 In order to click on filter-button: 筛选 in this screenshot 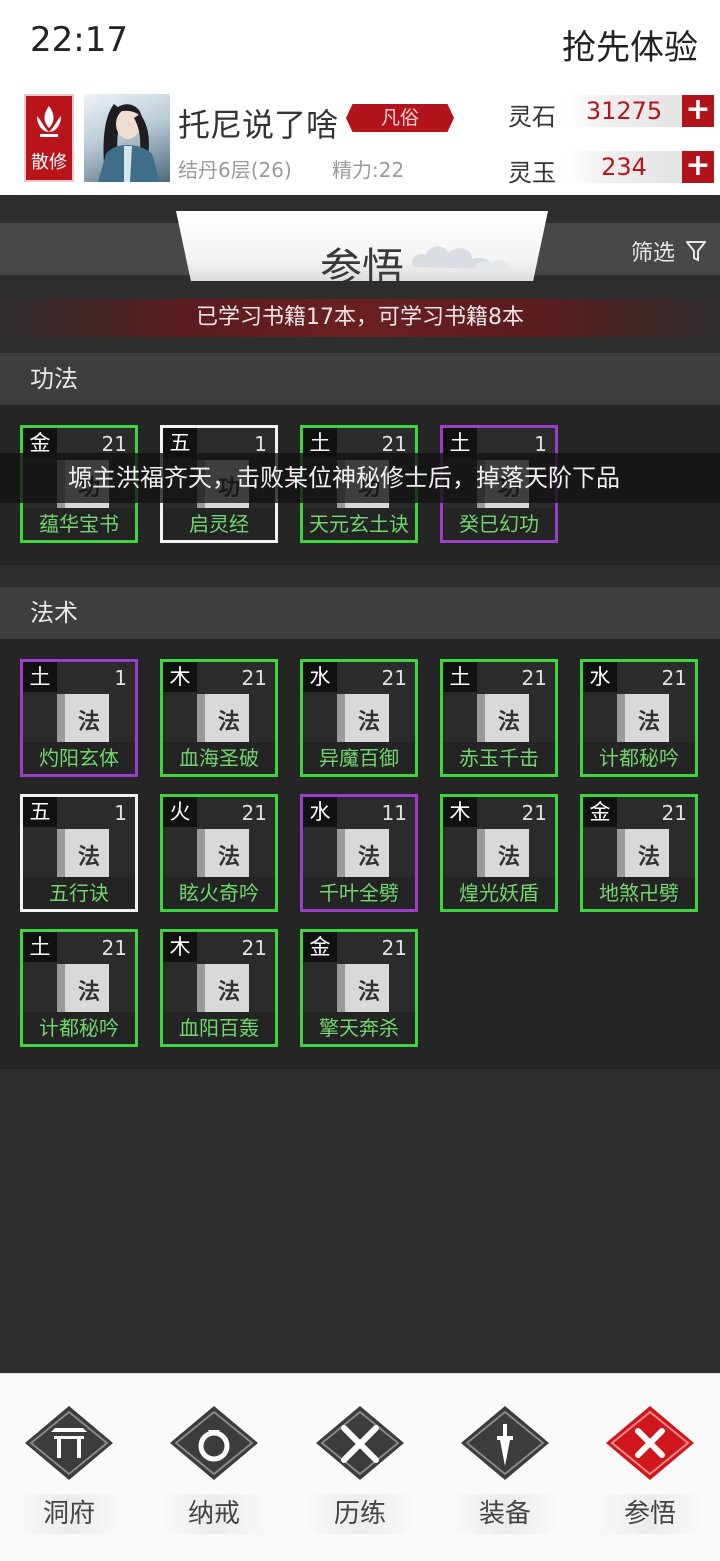, I will do `click(669, 251)`.